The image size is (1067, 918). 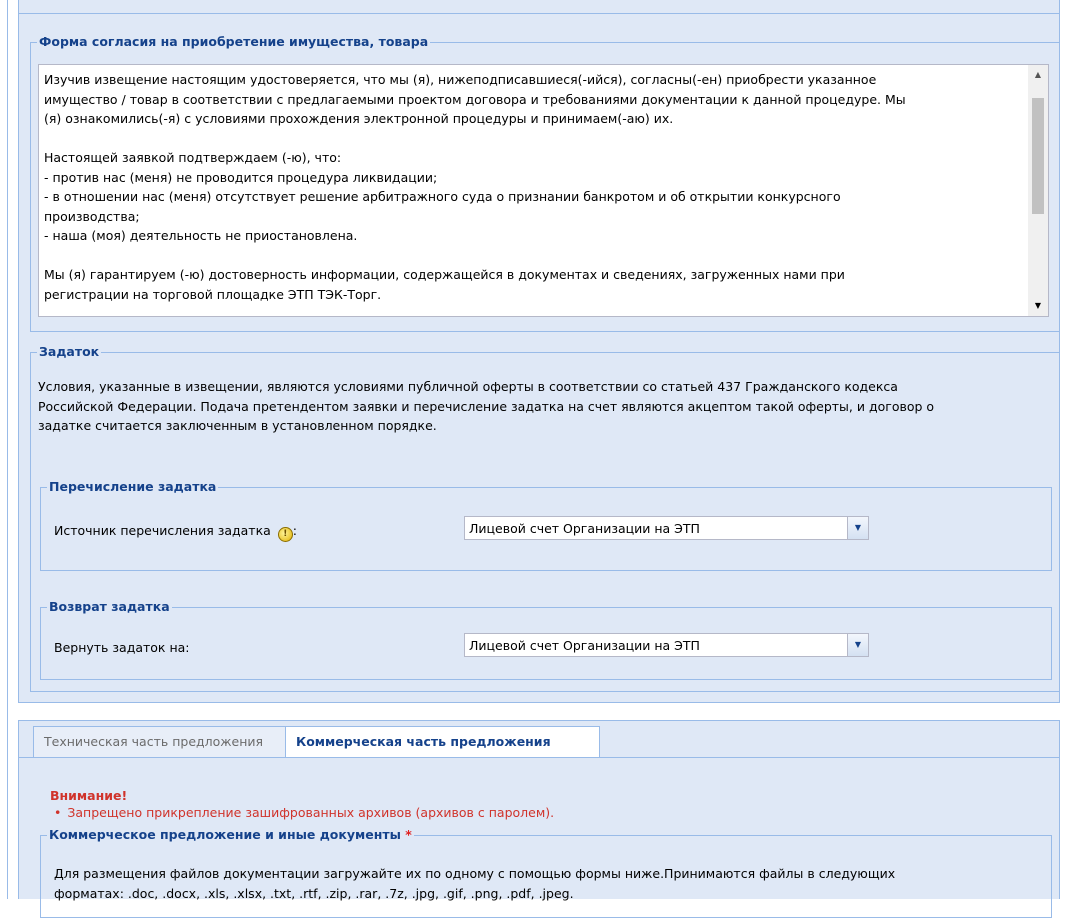 I want to click on deposit-source-select: Лицевой счет Организации на ЭТП ▼, so click(x=666, y=528).